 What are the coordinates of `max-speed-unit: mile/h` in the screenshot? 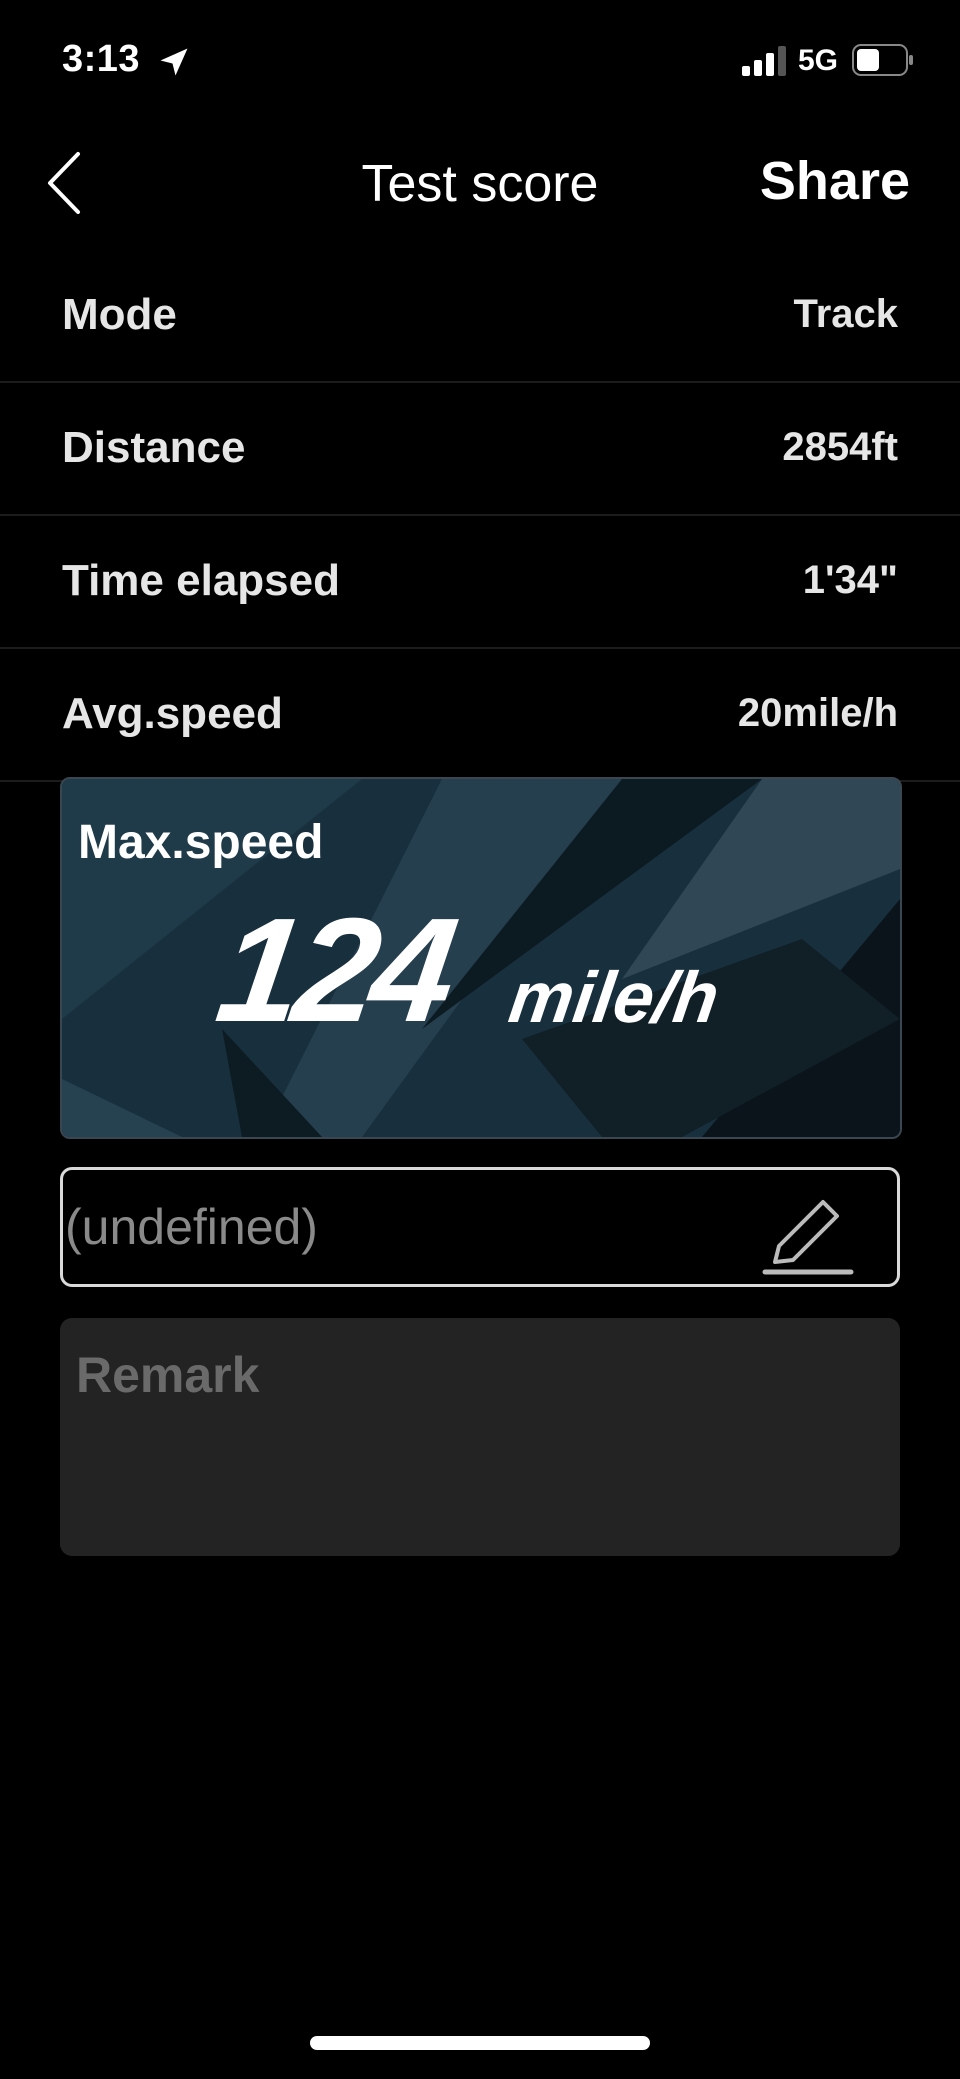 It's located at (614, 998).